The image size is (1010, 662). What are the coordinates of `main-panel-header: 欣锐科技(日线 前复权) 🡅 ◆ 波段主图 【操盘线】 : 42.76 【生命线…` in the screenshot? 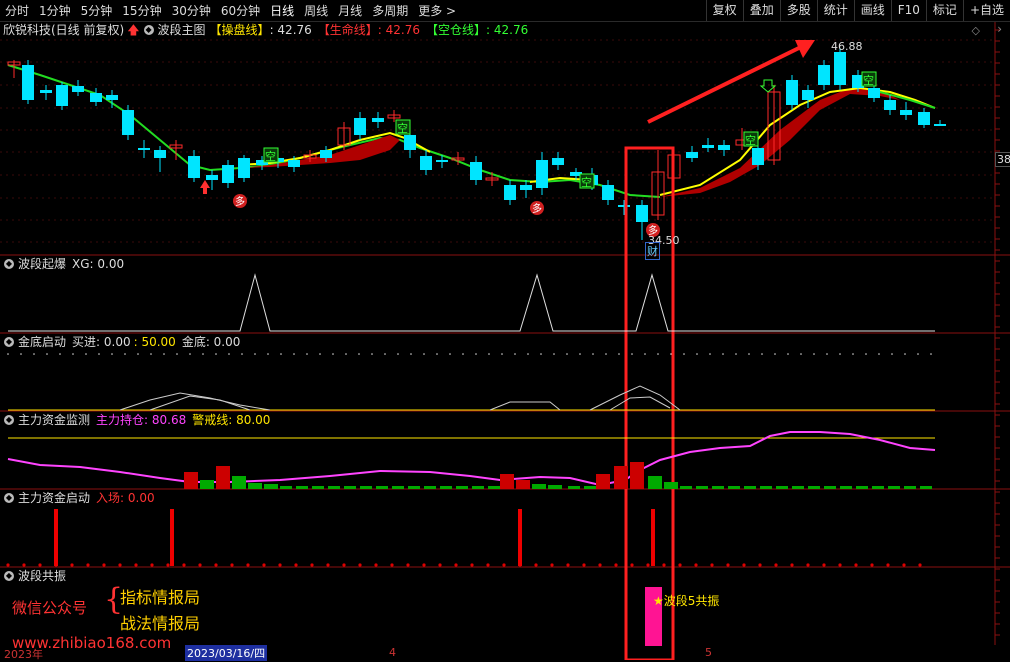 It's located at (264, 30).